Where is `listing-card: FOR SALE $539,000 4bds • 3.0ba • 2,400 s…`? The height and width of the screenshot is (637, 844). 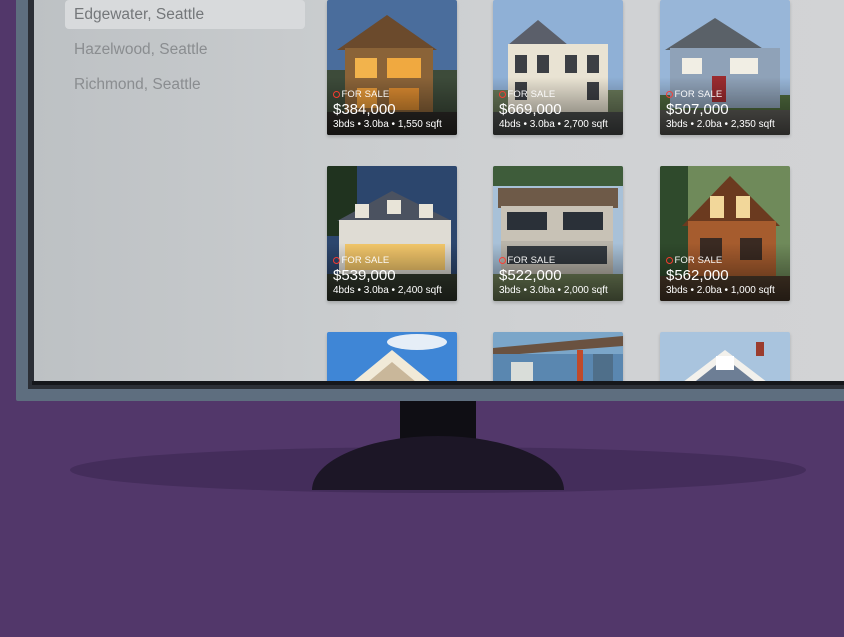 listing-card: FOR SALE $539,000 4bds • 3.0ba • 2,400 s… is located at coordinates (392, 233).